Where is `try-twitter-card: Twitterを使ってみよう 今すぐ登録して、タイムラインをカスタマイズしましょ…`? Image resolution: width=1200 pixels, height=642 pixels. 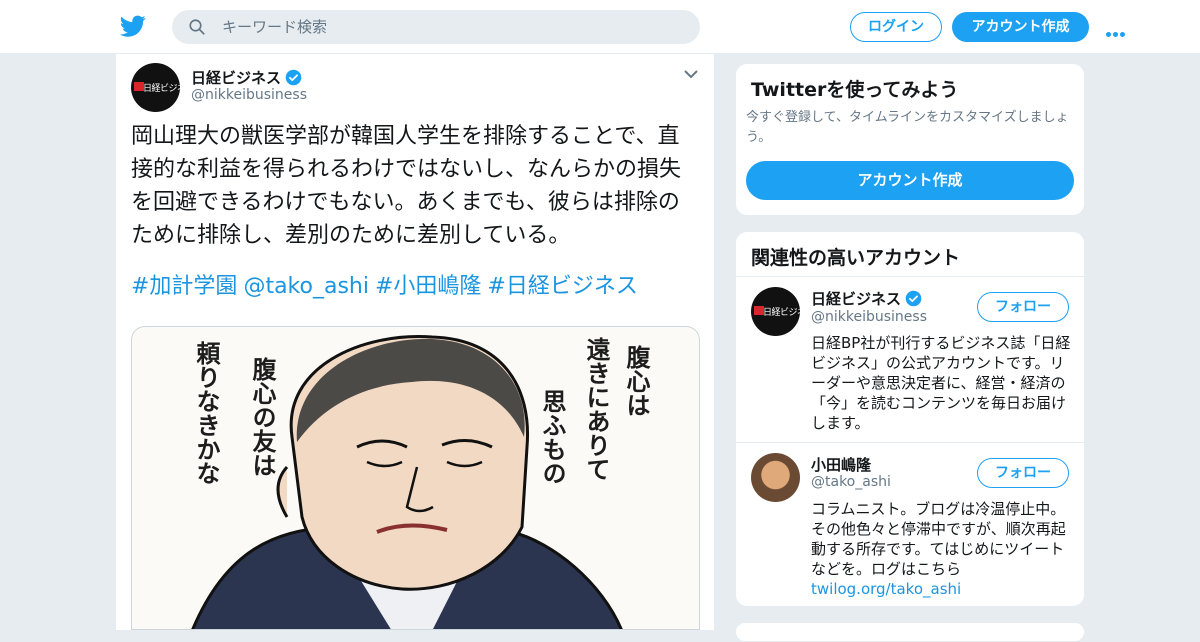 try-twitter-card: Twitterを使ってみよう 今すぐ登録して、タイムラインをカスタマイズしましょ… is located at coordinates (910, 139).